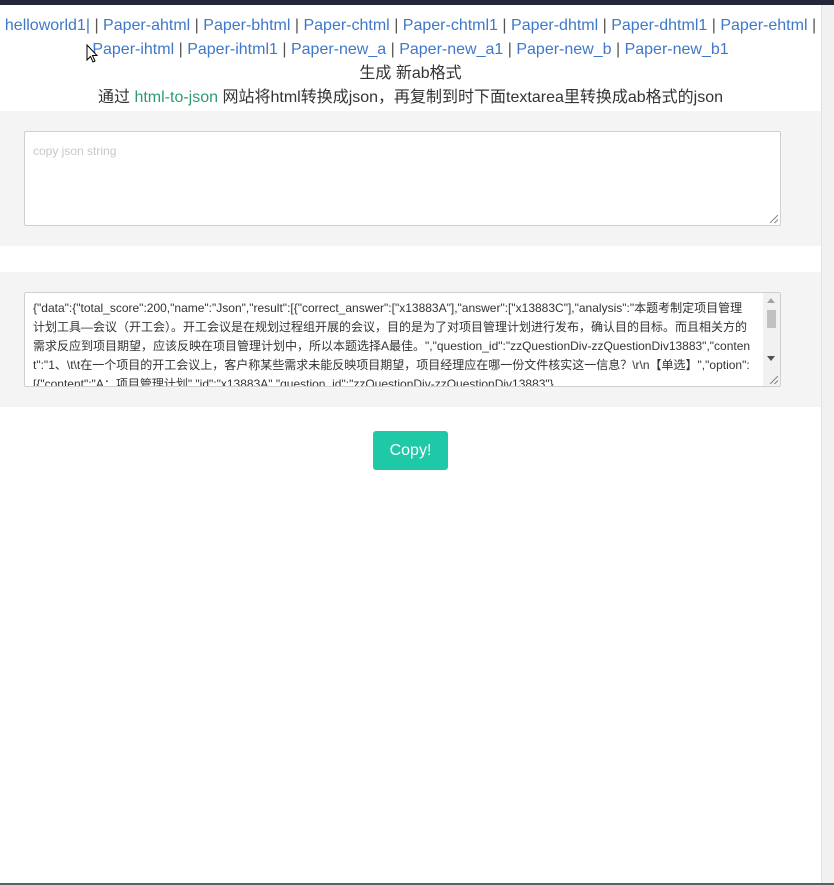 The image size is (834, 885). What do you see at coordinates (410, 450) in the screenshot?
I see `copy-button: Copy!` at bounding box center [410, 450].